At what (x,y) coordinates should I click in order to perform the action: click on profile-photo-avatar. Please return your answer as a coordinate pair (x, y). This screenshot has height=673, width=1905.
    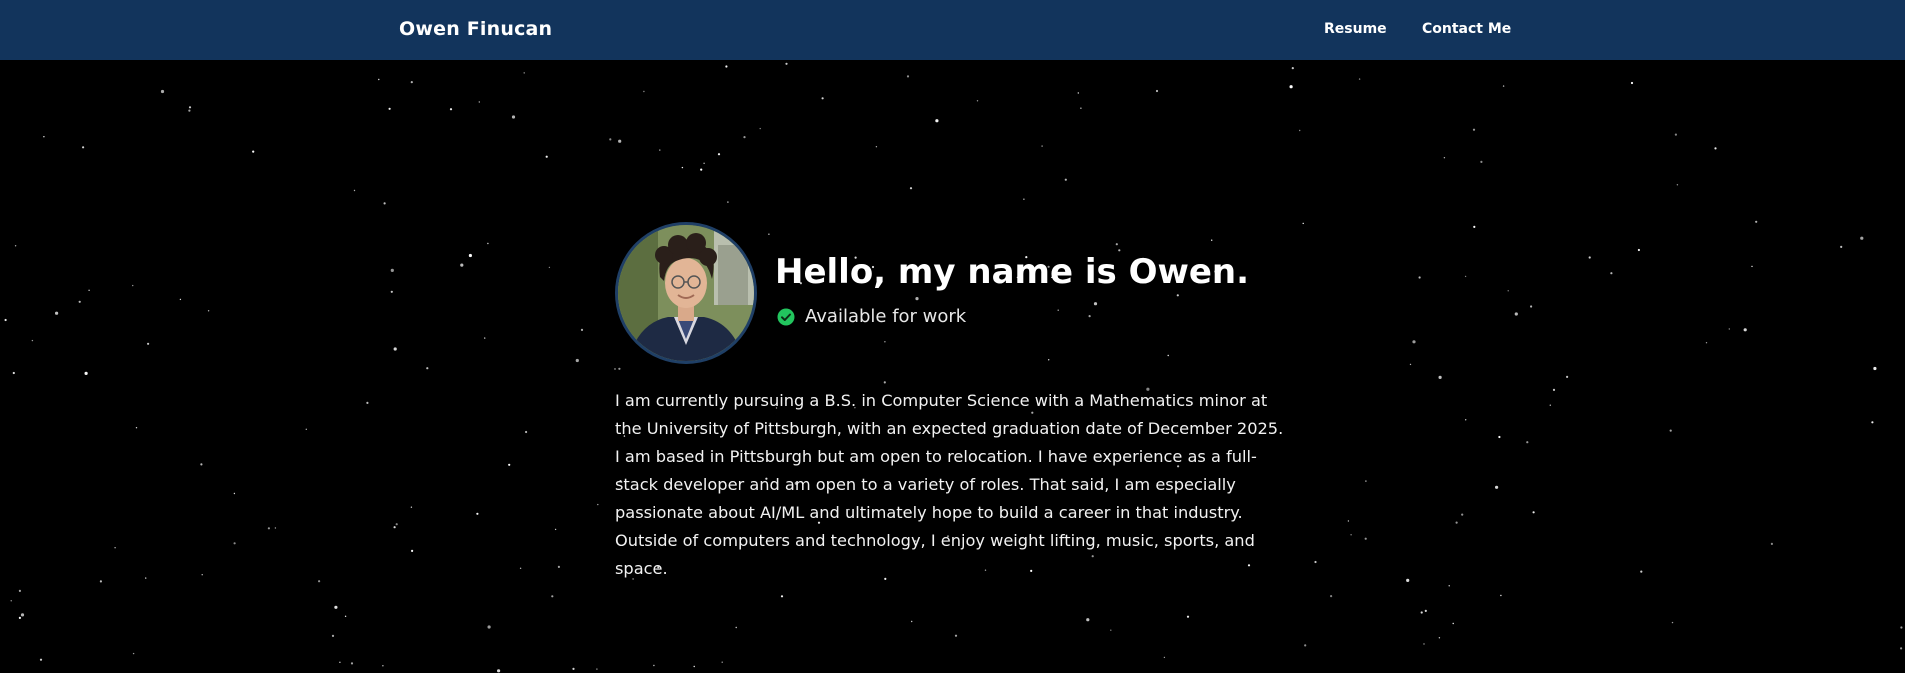
    Looking at the image, I should click on (686, 293).